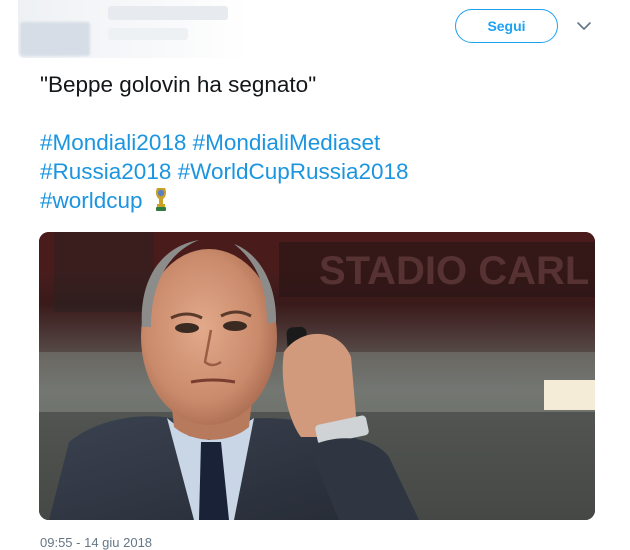 This screenshot has width=630, height=550. What do you see at coordinates (293, 171) in the screenshot?
I see `hashtag-worldcuprussia2018: #WorldCupRussia2018` at bounding box center [293, 171].